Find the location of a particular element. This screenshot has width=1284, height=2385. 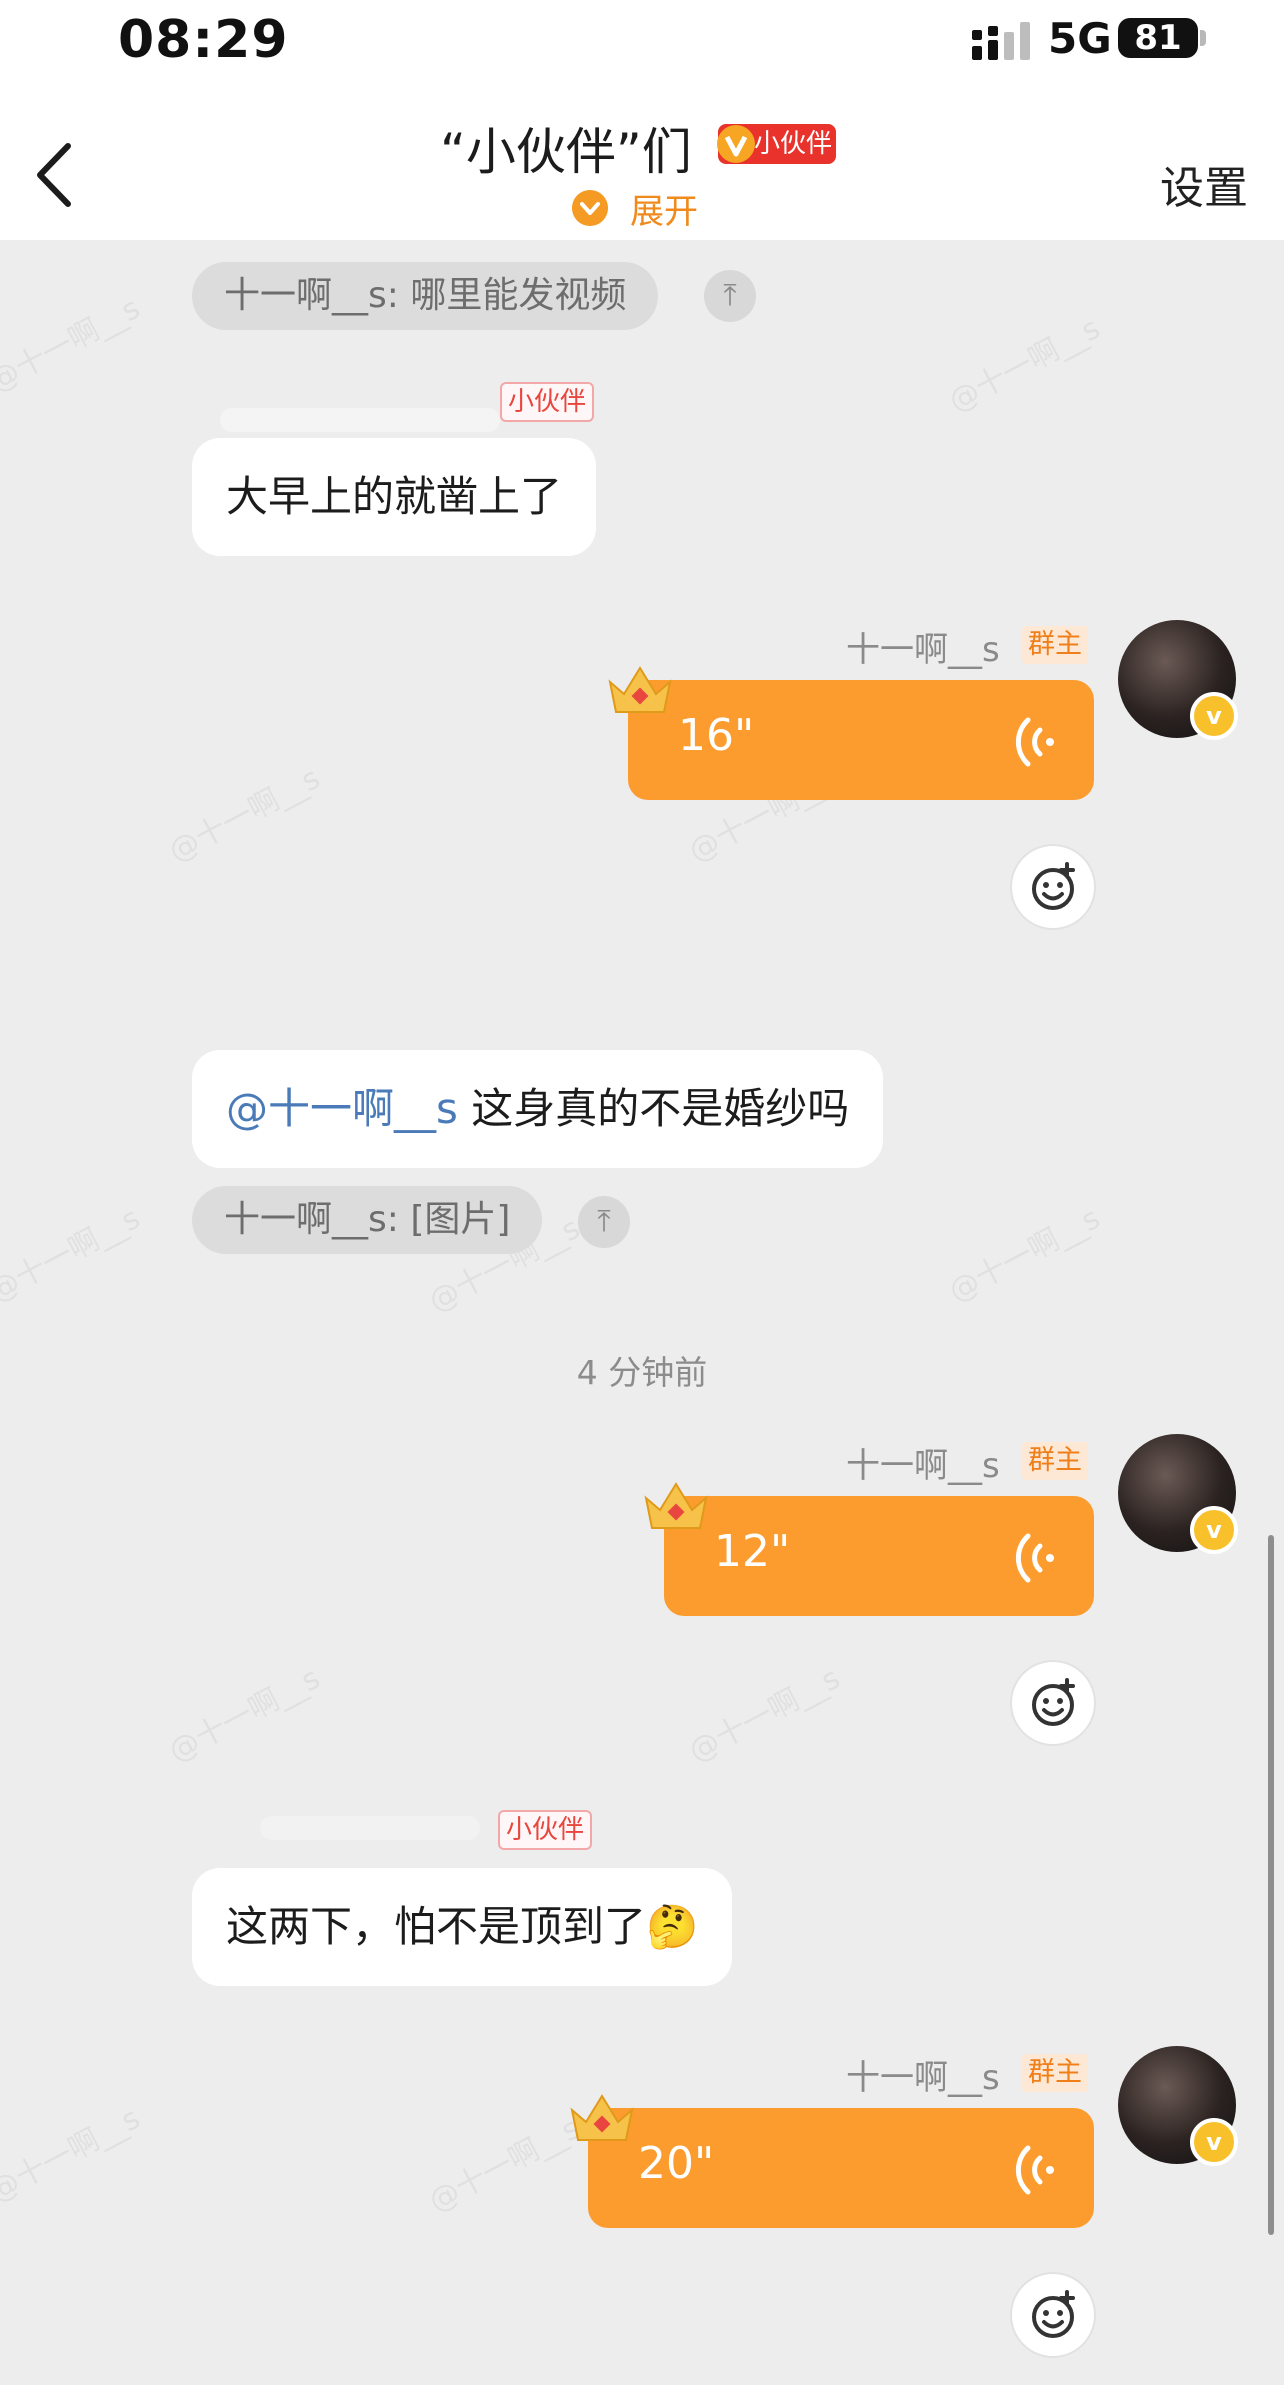

status-time: 08:29 is located at coordinates (203, 40).